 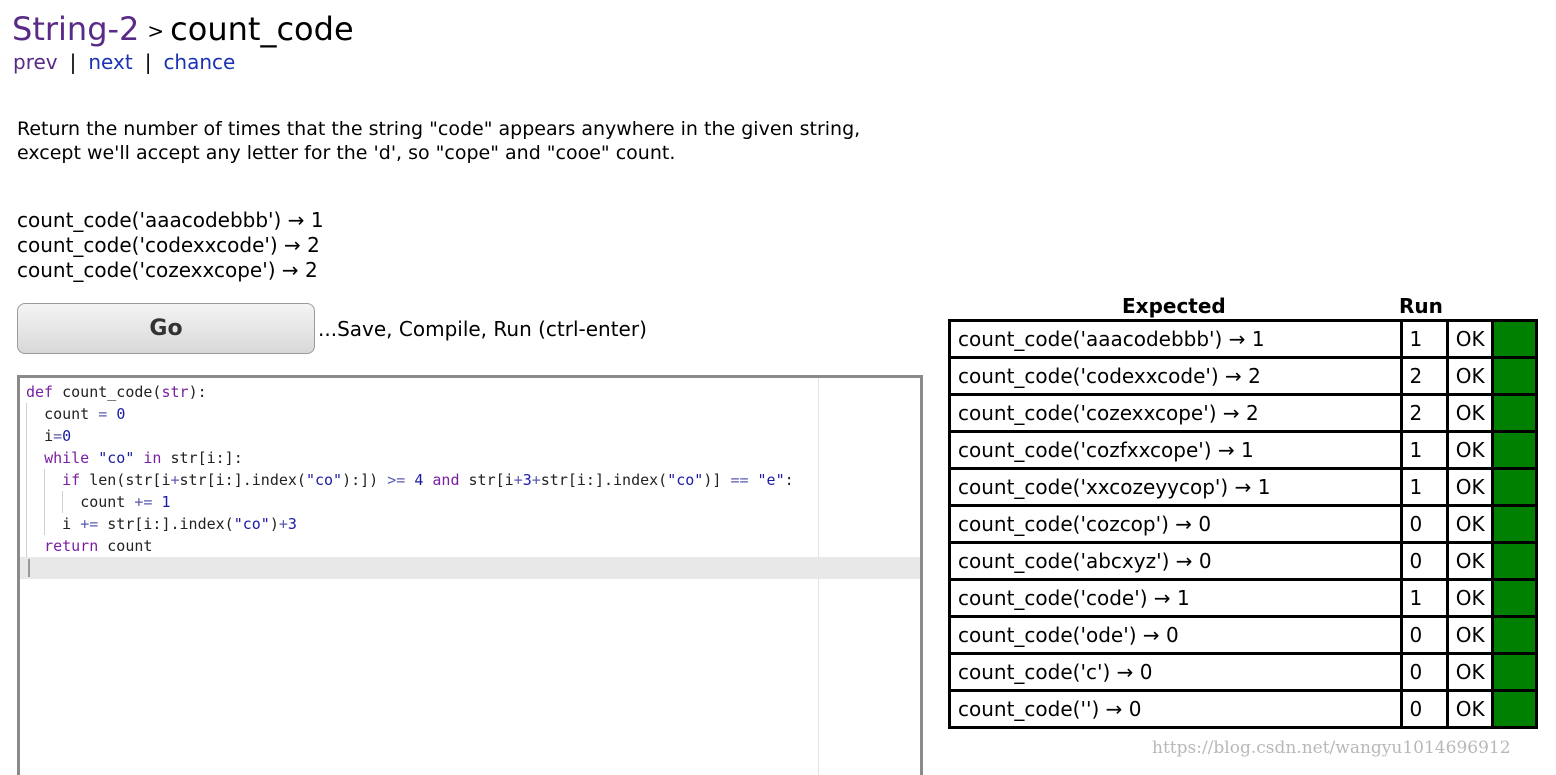 What do you see at coordinates (446, 480) in the screenshot?
I see `code-token: and` at bounding box center [446, 480].